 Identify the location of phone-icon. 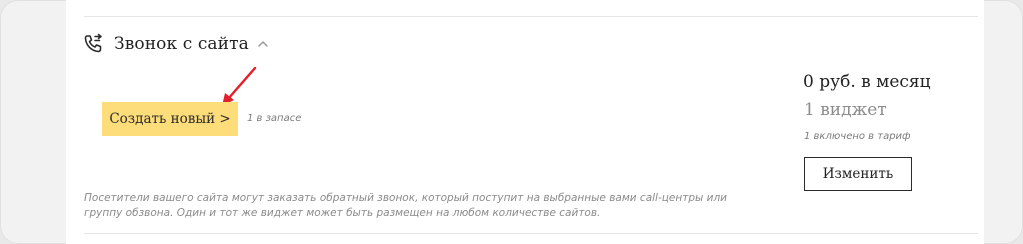
(93, 44).